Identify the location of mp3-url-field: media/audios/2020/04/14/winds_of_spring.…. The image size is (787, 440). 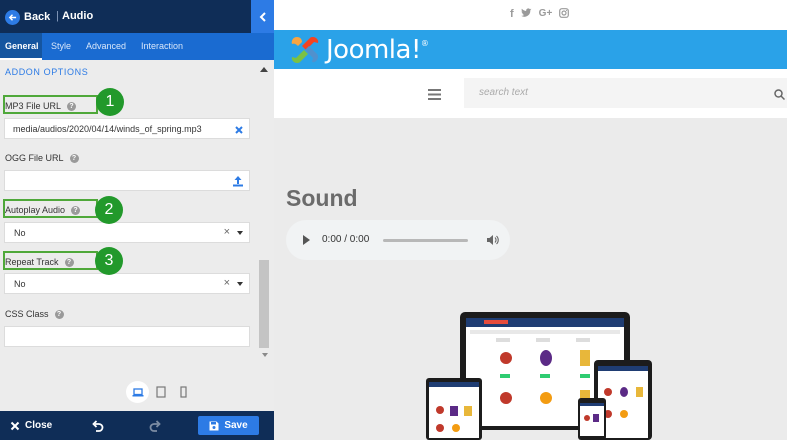
(127, 128).